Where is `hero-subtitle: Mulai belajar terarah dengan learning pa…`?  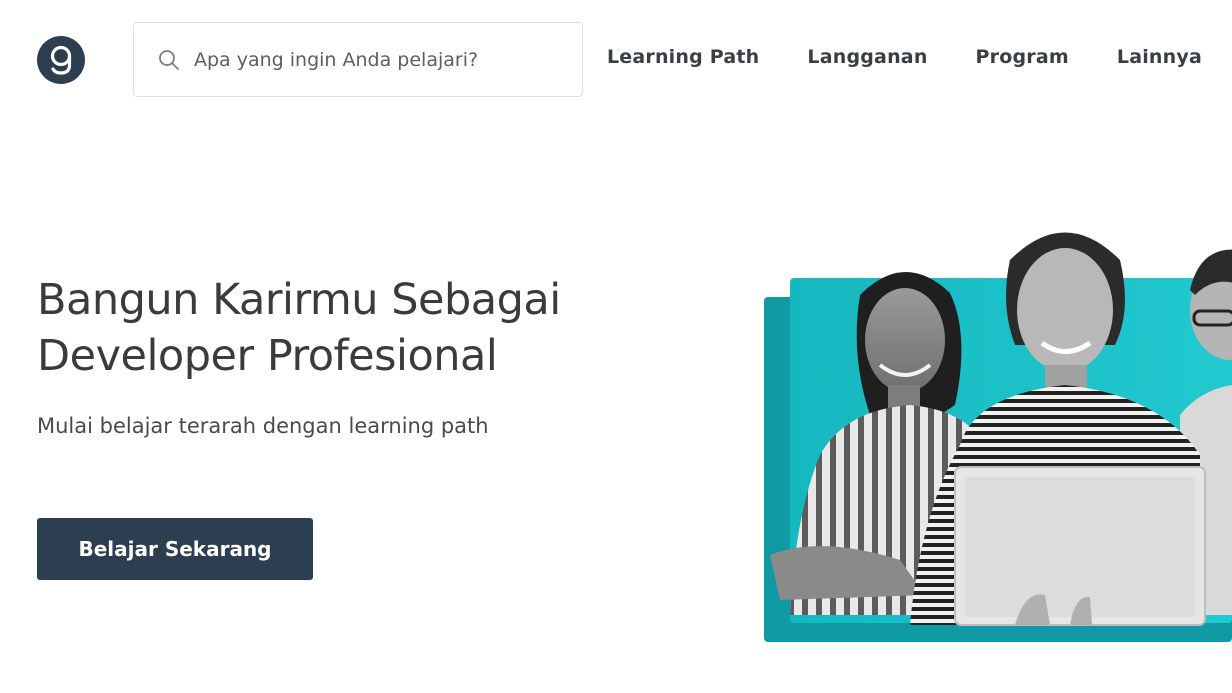 hero-subtitle: Mulai belajar terarah dengan learning pa… is located at coordinates (263, 426).